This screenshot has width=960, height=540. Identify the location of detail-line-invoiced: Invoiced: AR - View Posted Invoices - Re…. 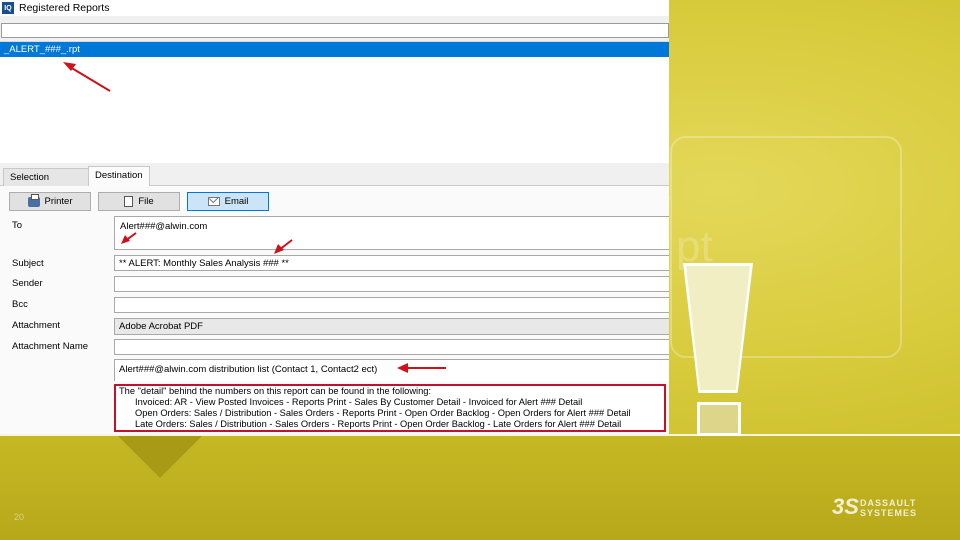
(359, 402).